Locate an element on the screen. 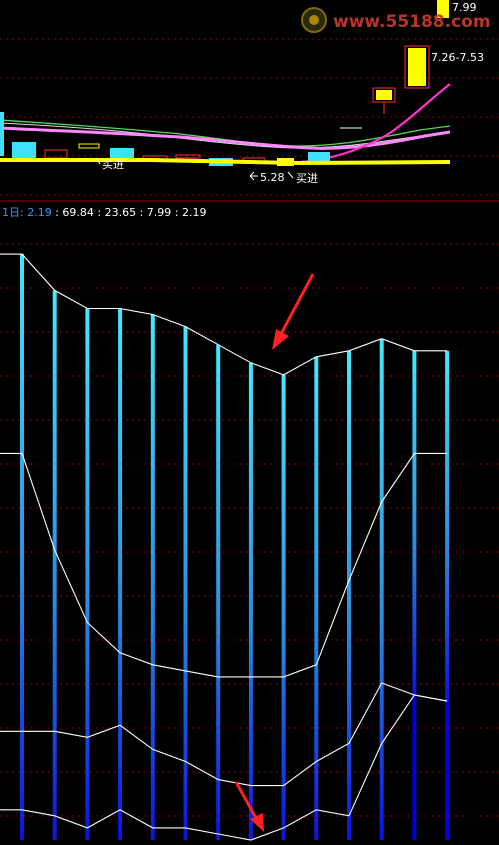 This screenshot has height=845, width=499. annotation-arrows is located at coordinates (274, 552).